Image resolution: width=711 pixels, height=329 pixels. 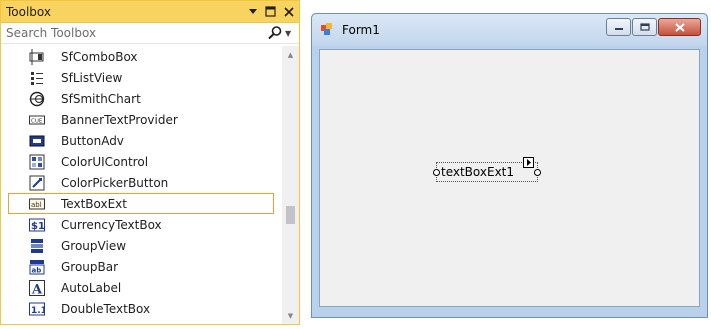 I want to click on toolbox-item-buttonadv: ButtonAdv, so click(x=141, y=140).